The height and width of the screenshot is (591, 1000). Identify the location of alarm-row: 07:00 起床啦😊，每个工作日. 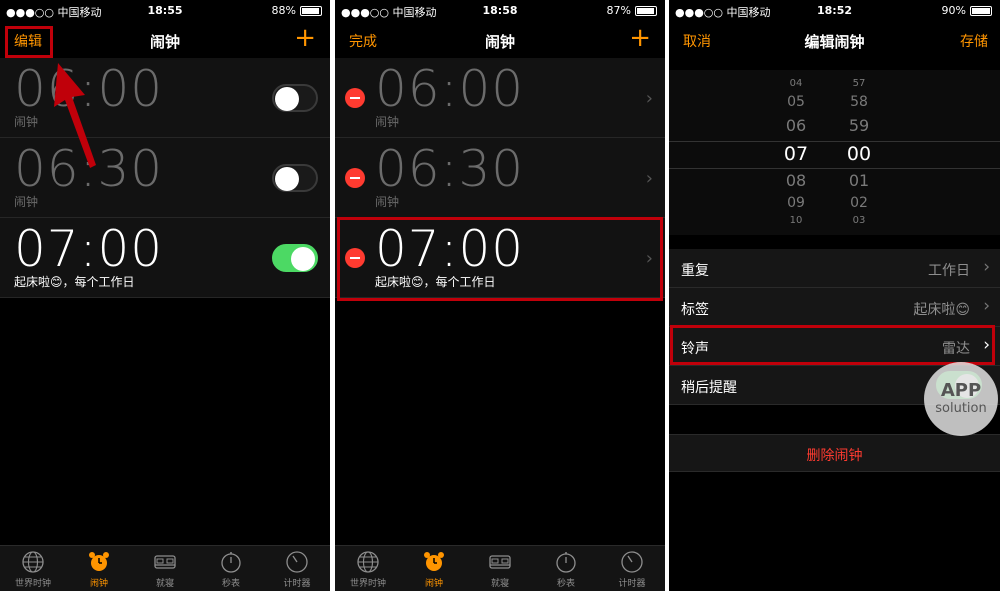
(165, 258).